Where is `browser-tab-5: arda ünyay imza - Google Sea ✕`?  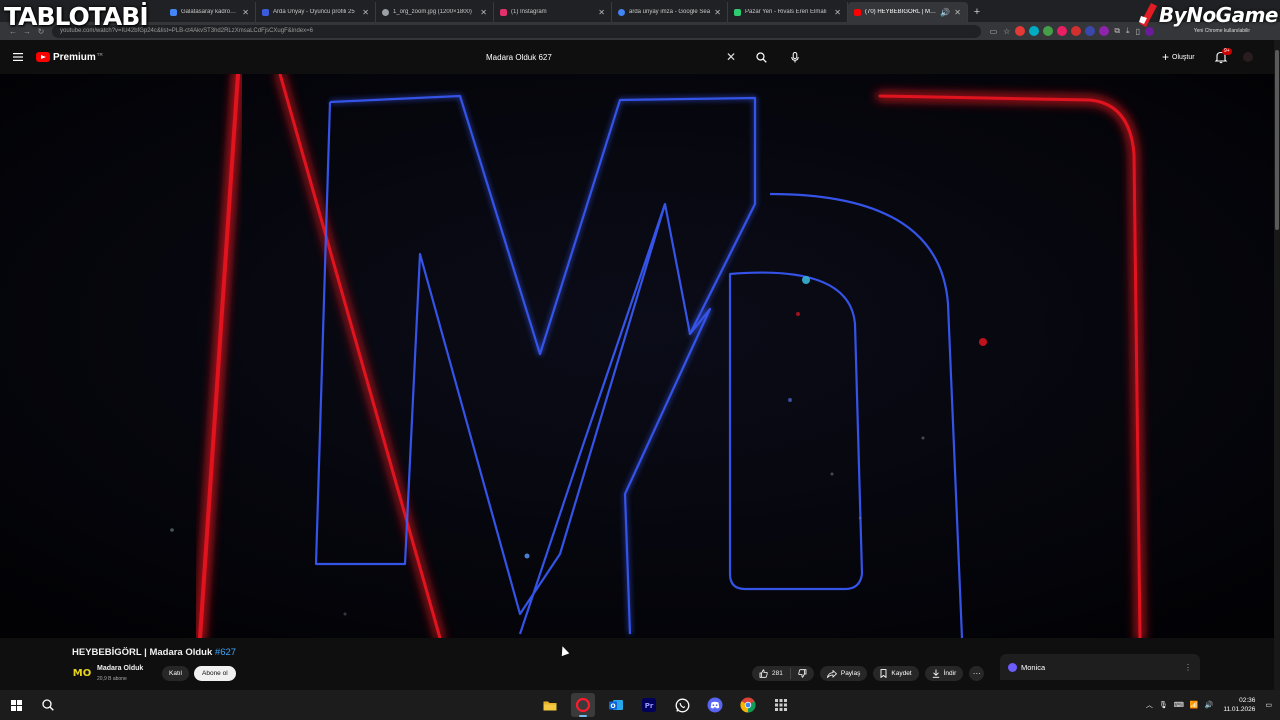
browser-tab-5: arda ünyay imza - Google Sea ✕ is located at coordinates (670, 12).